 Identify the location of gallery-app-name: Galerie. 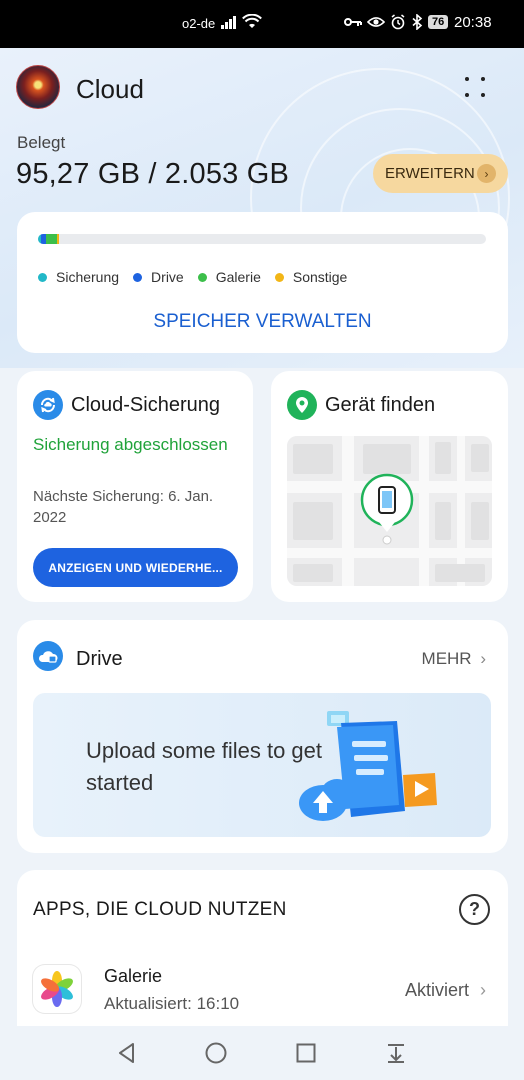
(133, 976).